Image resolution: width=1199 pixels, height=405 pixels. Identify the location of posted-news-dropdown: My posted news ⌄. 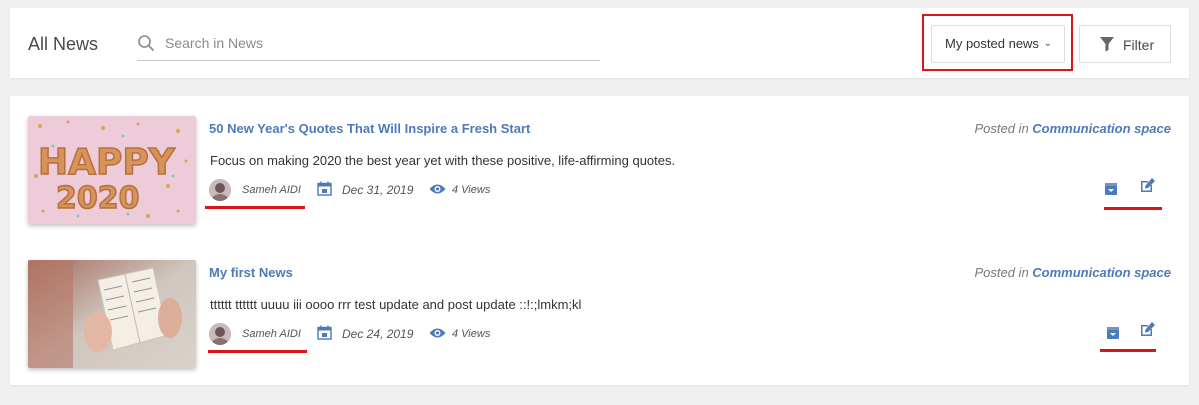
(998, 44).